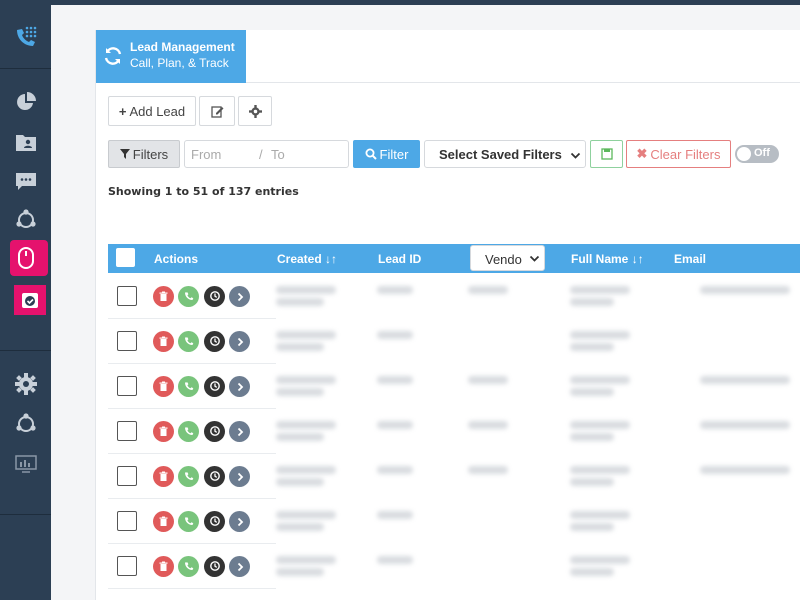  I want to click on settings-button, so click(255, 111).